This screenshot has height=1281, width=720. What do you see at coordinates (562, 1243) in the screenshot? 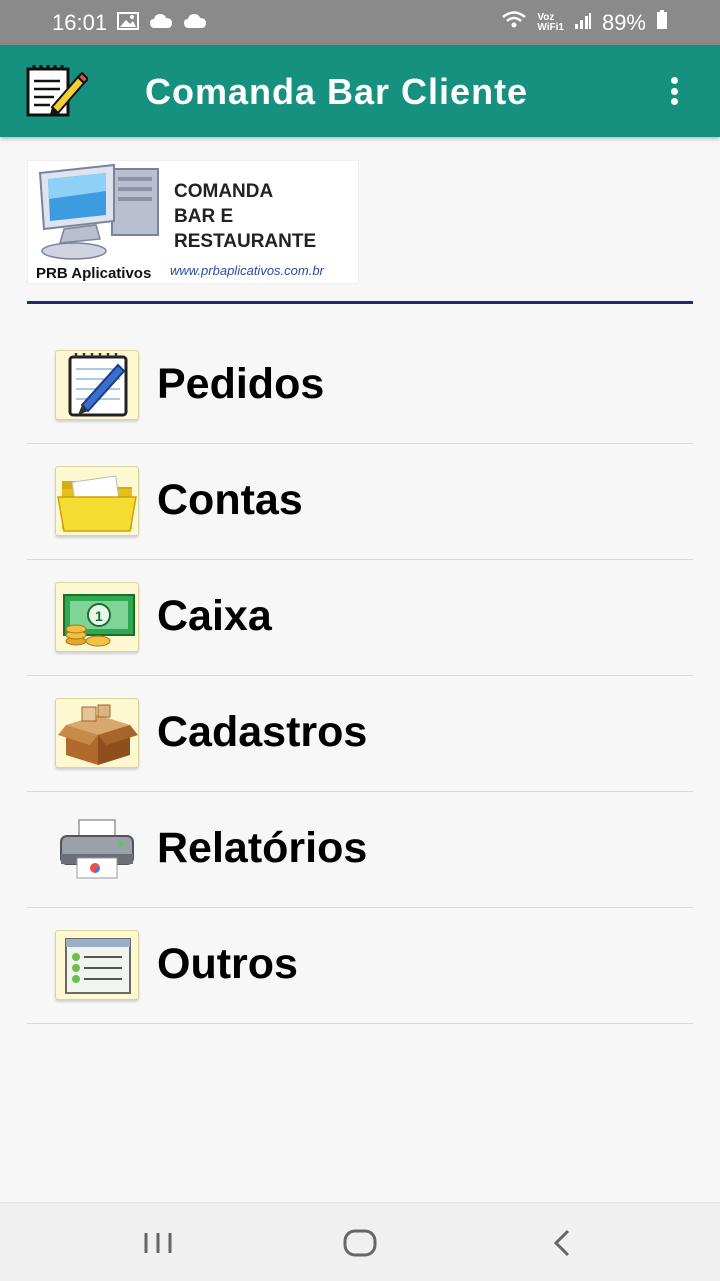
I see `back-icon` at bounding box center [562, 1243].